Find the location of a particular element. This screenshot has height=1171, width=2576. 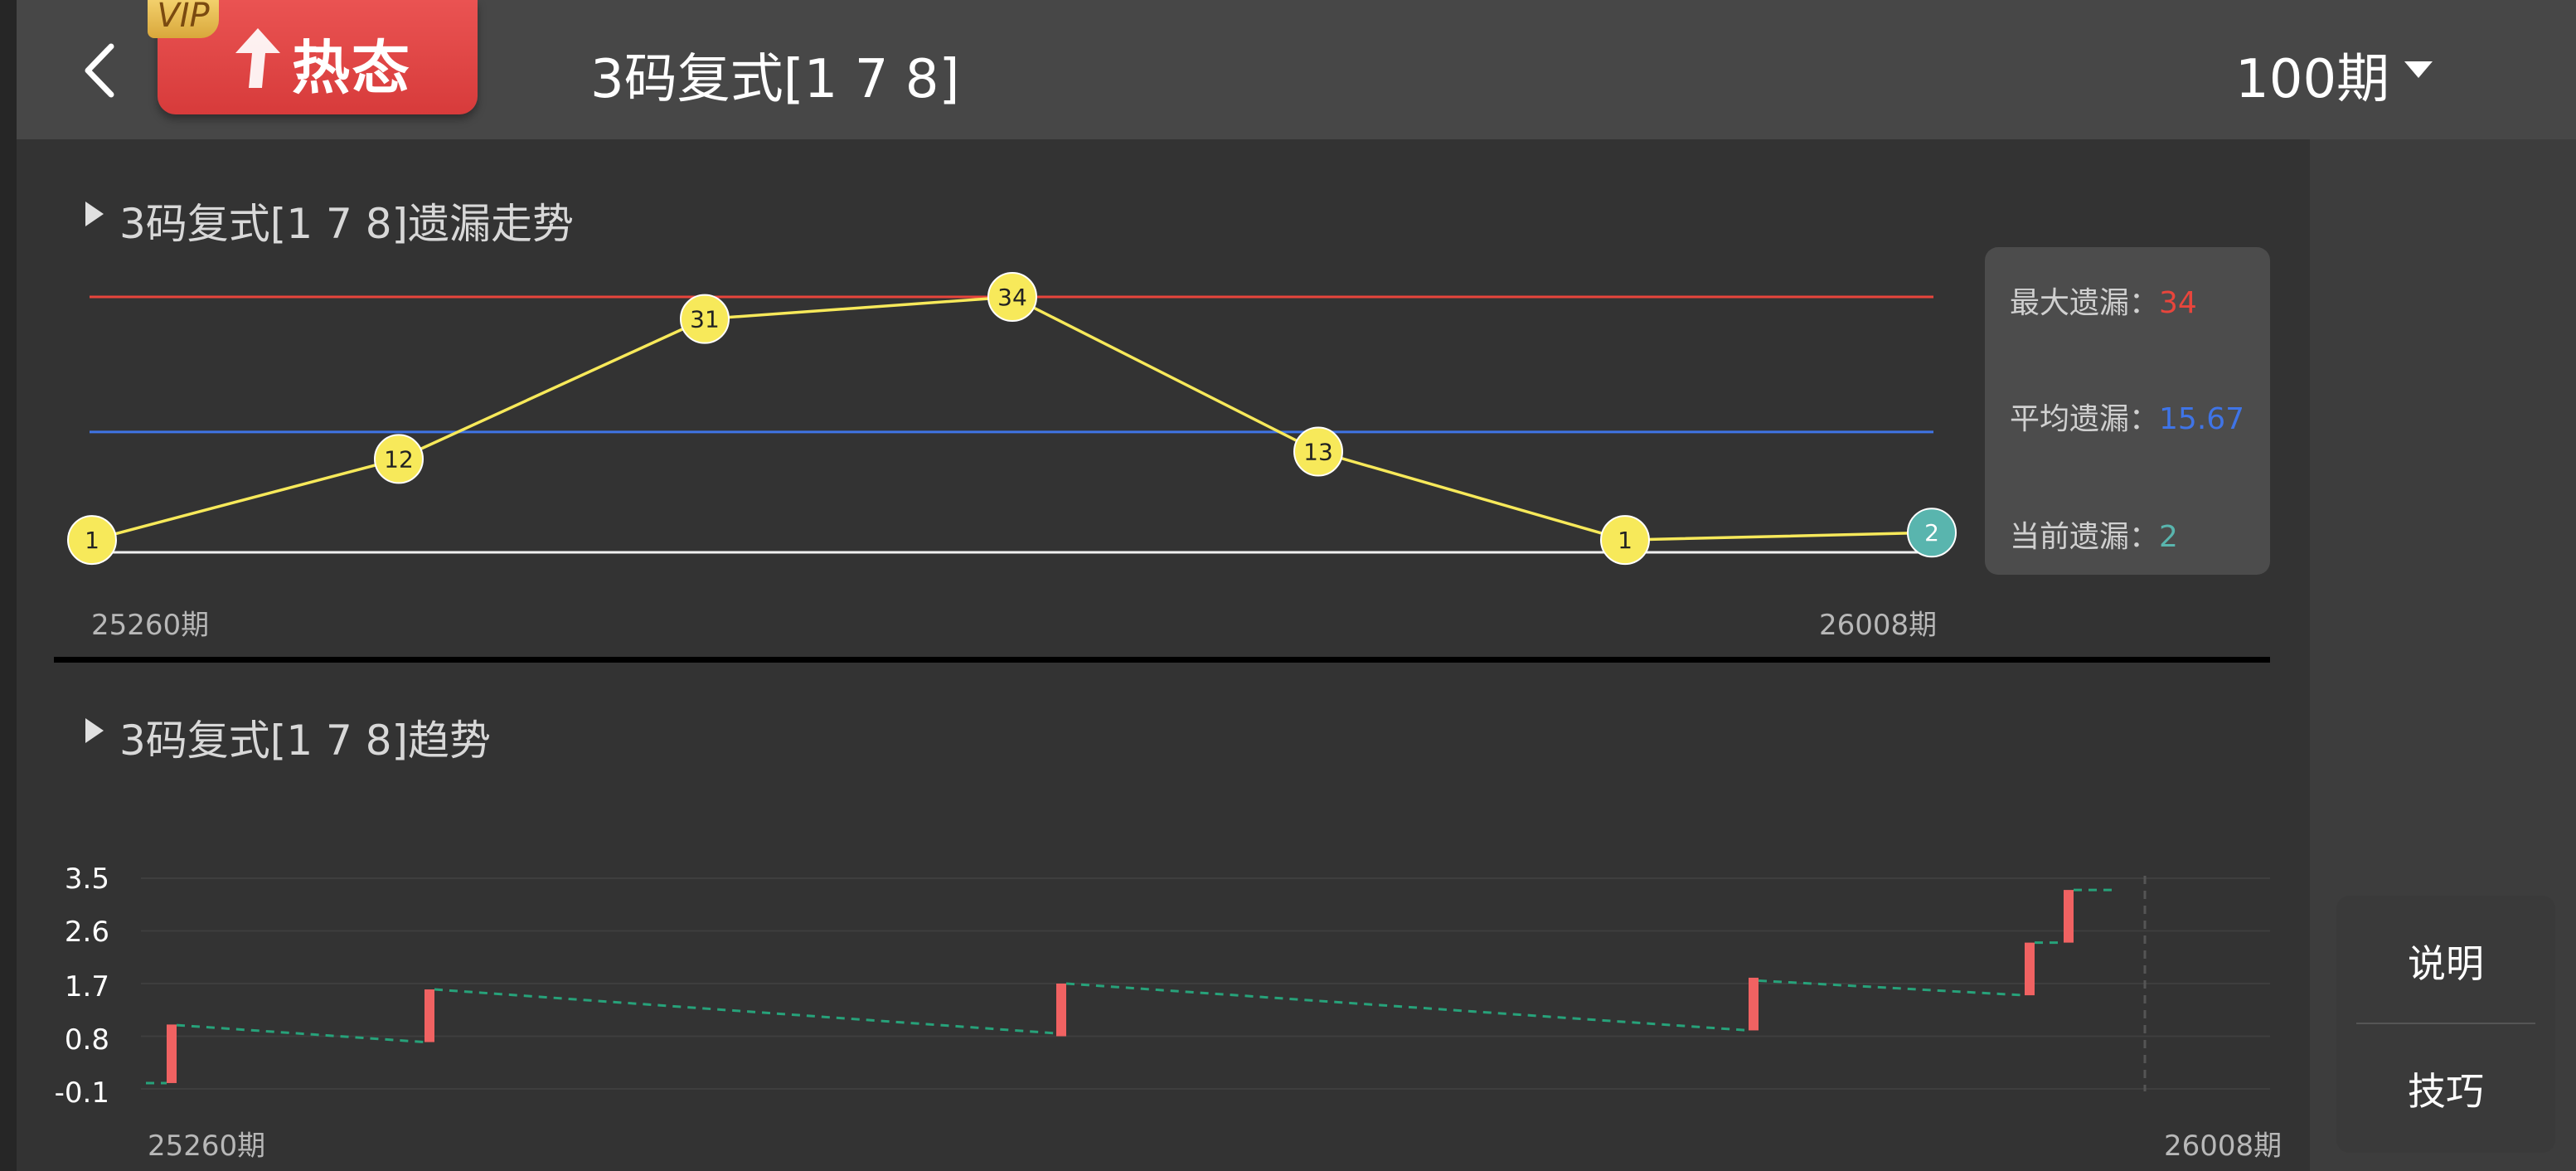

trend-x-end-label: 26008期 is located at coordinates (2223, 1146).